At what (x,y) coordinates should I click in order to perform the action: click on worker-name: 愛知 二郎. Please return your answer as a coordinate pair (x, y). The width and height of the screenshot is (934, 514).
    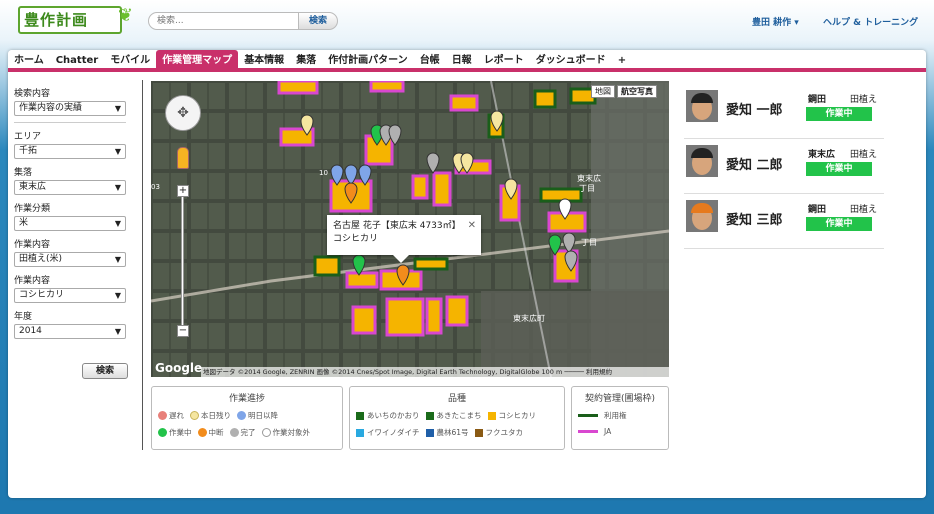
    Looking at the image, I should click on (754, 165).